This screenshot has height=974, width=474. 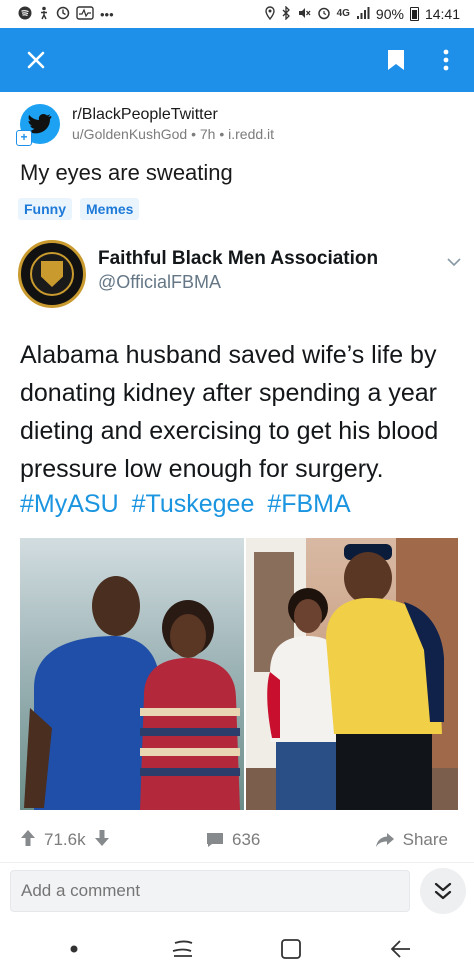 I want to click on clock: 14:41, so click(x=442, y=14).